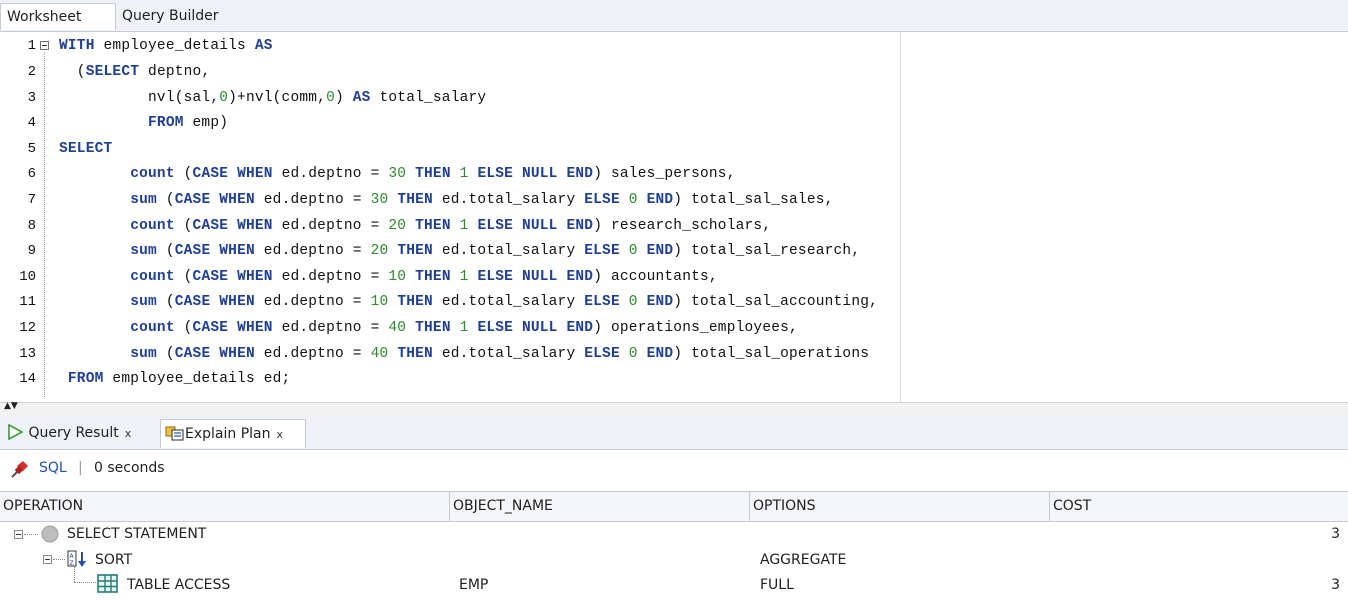  Describe the element at coordinates (397, 226) in the screenshot. I see `sql-number: 20` at that location.